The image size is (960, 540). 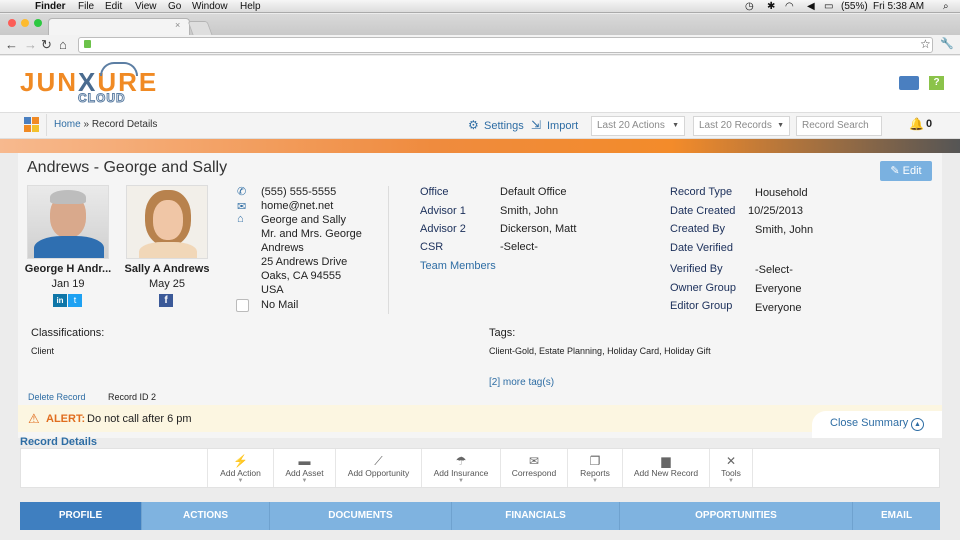 What do you see at coordinates (538, 229) in the screenshot?
I see `advisor2-value: Dickerson, Matt` at bounding box center [538, 229].